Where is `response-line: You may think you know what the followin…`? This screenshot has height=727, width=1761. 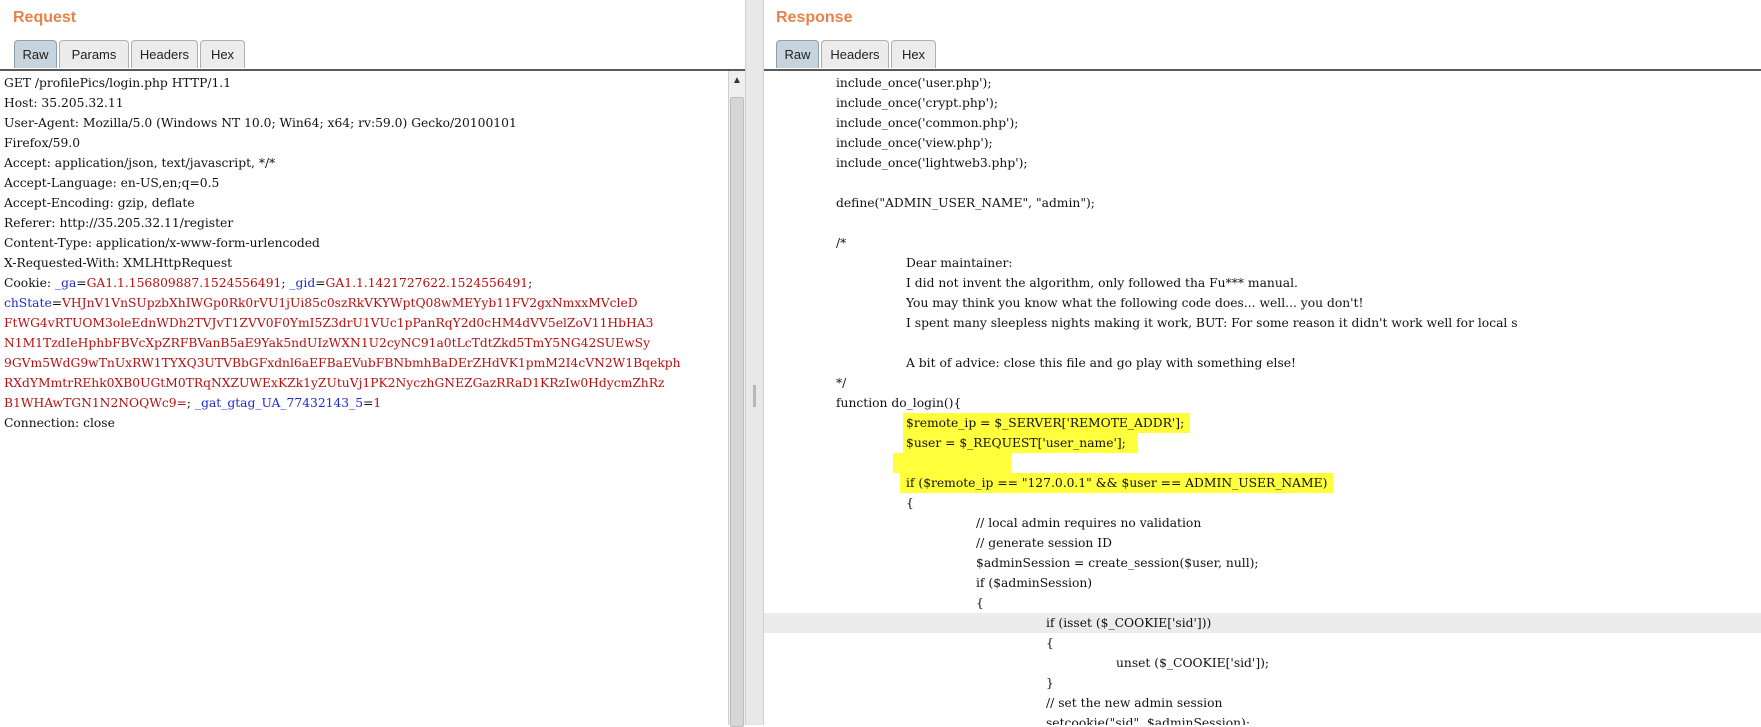
response-line: You may think you know what the followin… is located at coordinates (1135, 303).